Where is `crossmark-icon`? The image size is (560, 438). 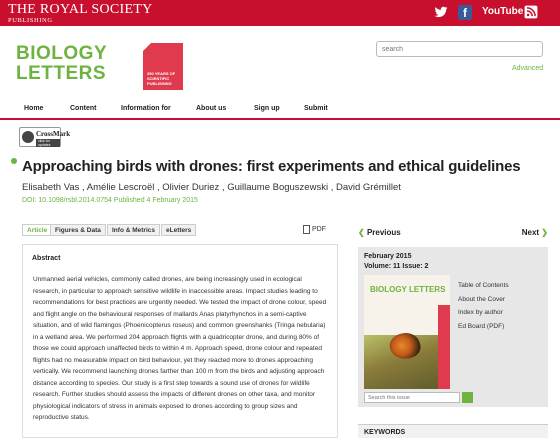
crossmark-icon is located at coordinates (28, 137).